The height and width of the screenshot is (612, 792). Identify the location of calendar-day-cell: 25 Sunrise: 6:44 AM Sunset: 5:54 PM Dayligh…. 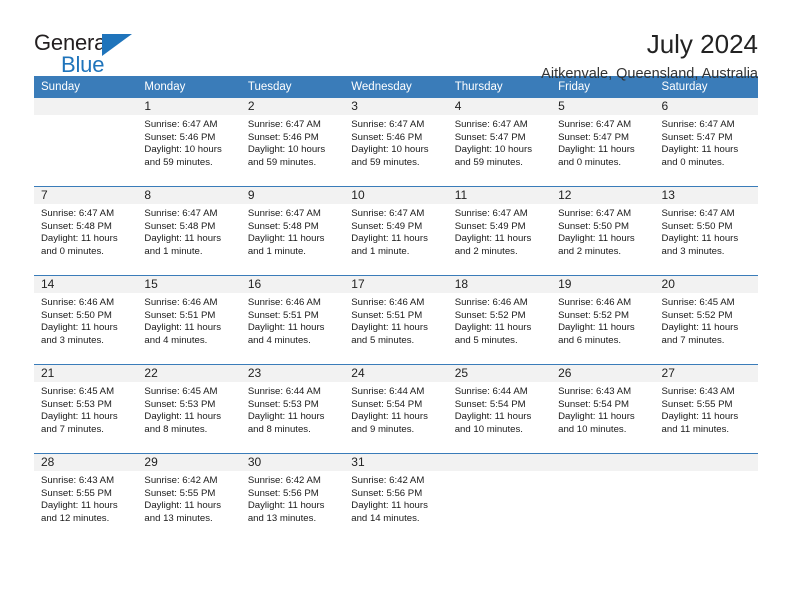
(499, 409).